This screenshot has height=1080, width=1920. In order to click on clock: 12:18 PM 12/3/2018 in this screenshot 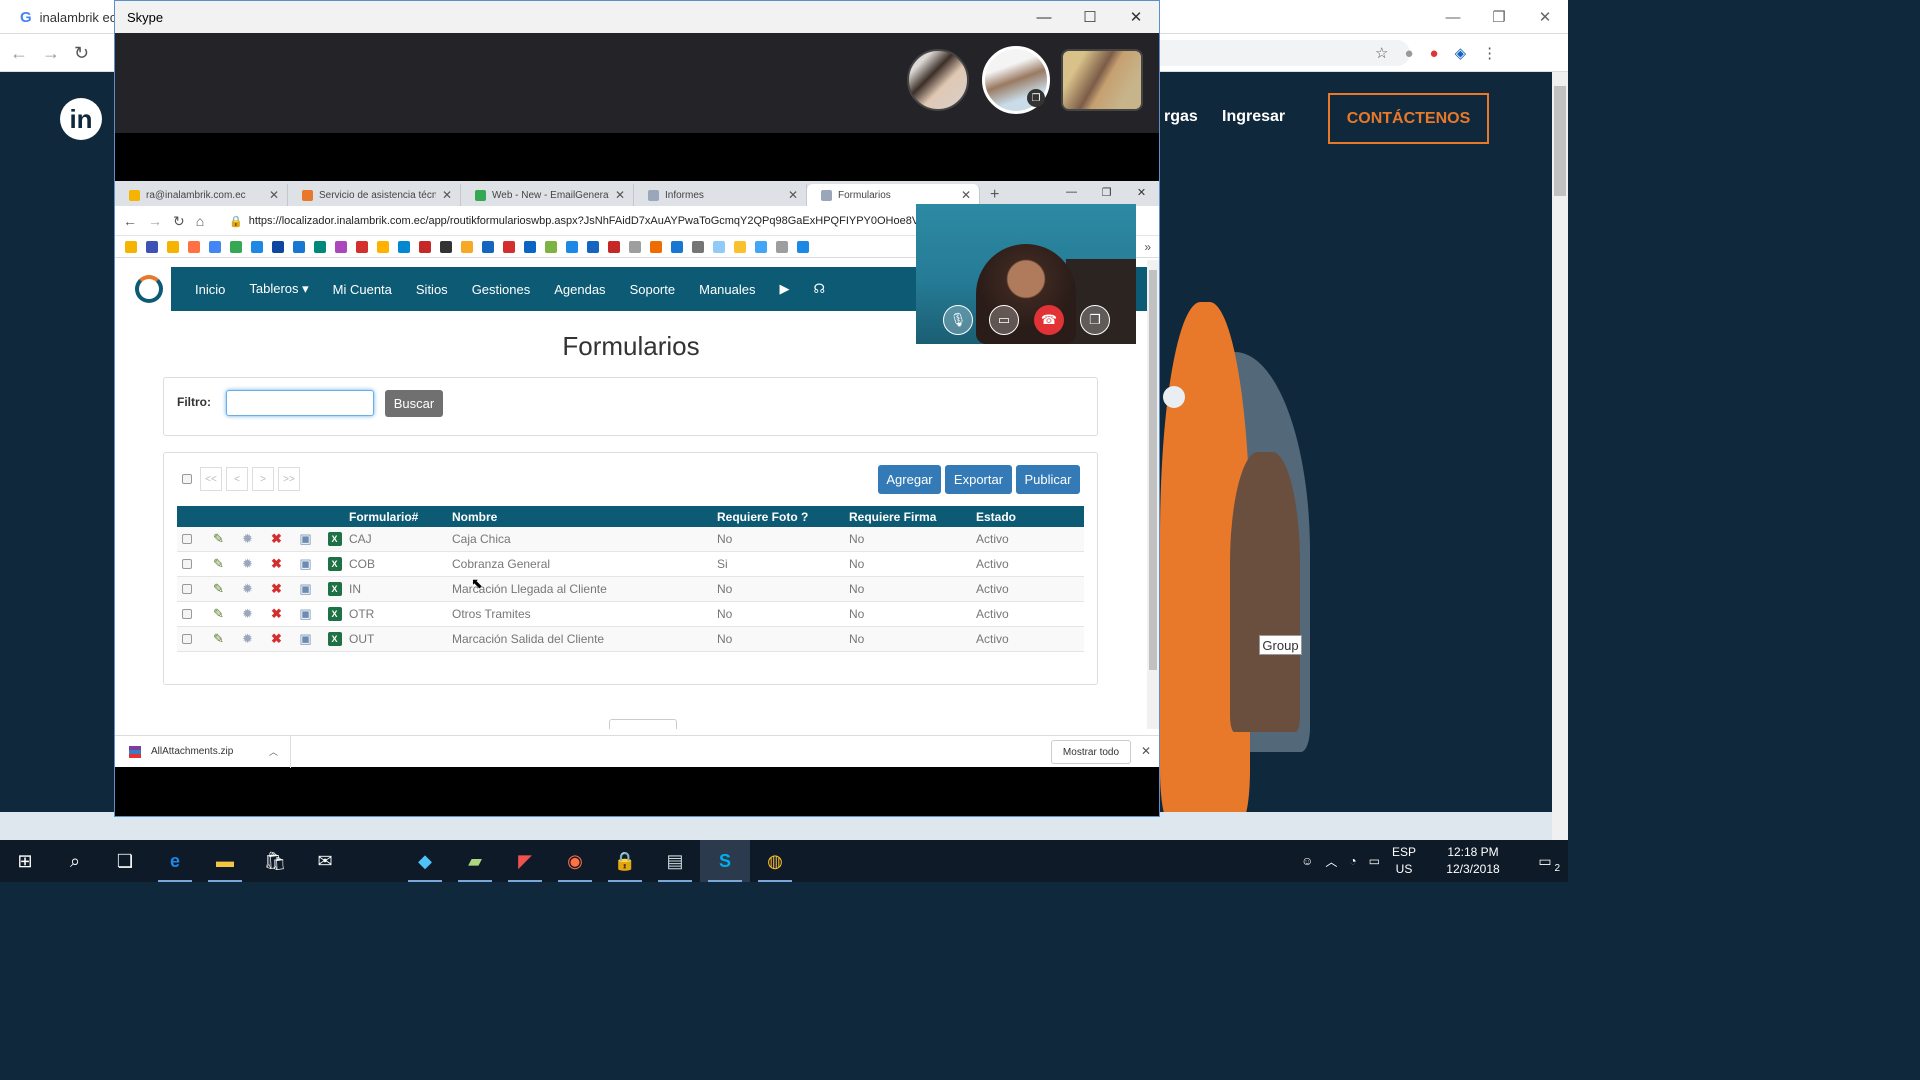, I will do `click(1473, 861)`.